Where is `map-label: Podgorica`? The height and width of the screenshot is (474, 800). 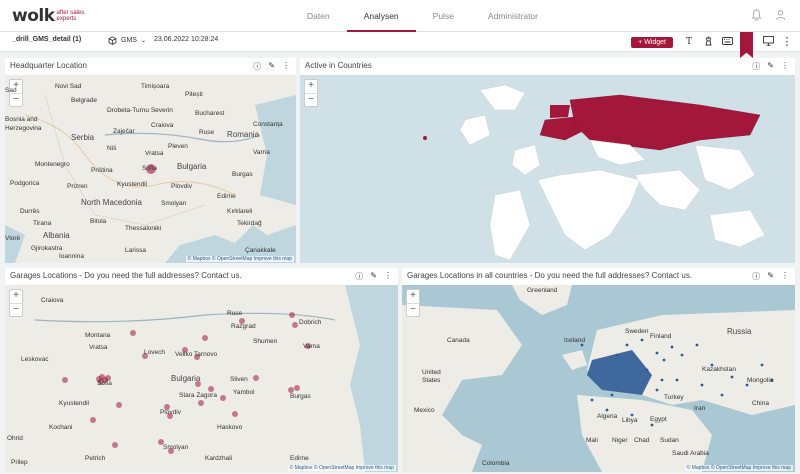 map-label: Podgorica is located at coordinates (25, 183).